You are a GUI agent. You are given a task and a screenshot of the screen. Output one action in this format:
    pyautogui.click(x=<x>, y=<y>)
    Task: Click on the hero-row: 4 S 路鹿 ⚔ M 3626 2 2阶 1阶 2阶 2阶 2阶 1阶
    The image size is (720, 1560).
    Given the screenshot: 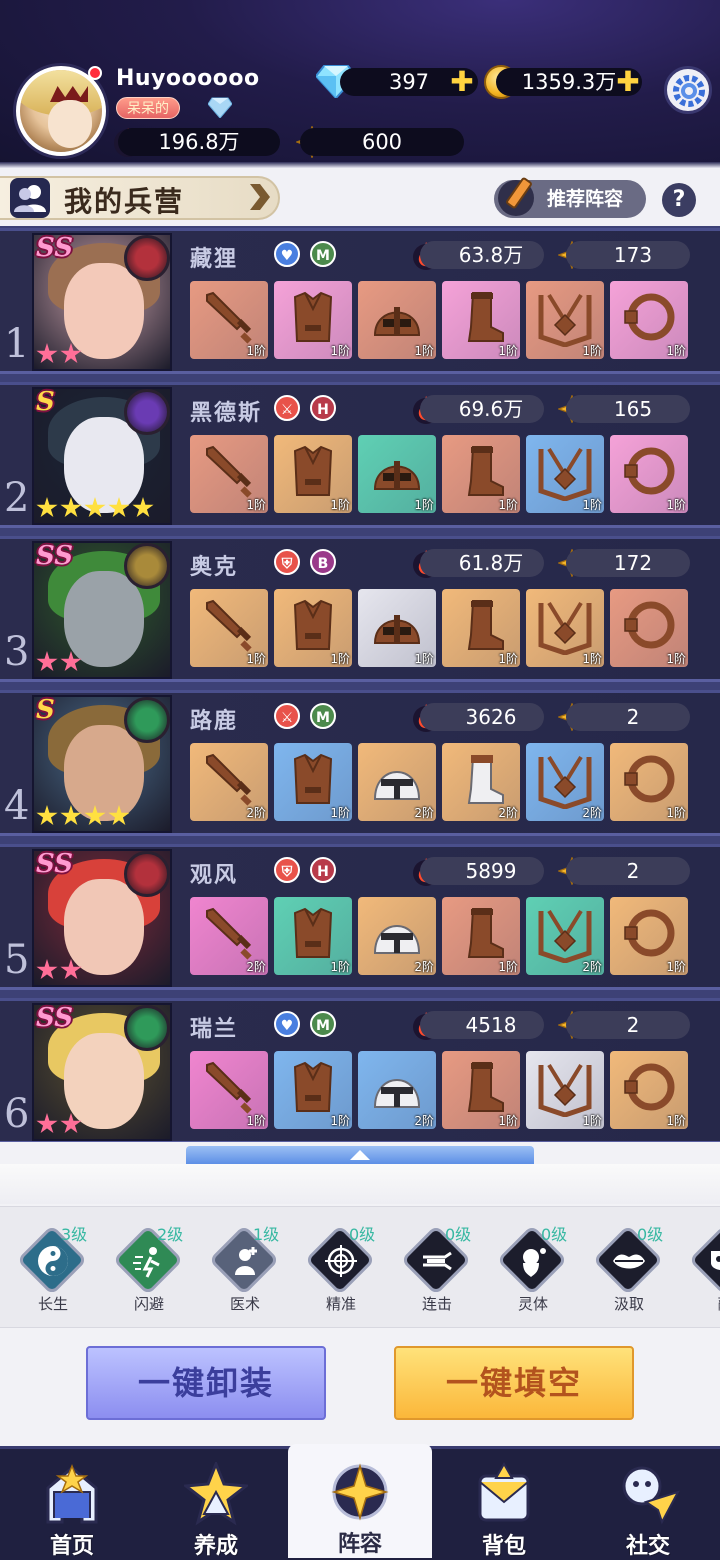 What is the action you would take?
    pyautogui.click(x=360, y=763)
    